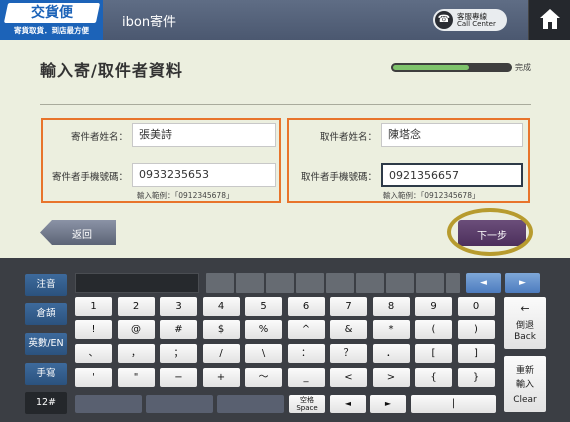 This screenshot has width=570, height=422. What do you see at coordinates (433, 353) in the screenshot?
I see `char-key: [` at bounding box center [433, 353].